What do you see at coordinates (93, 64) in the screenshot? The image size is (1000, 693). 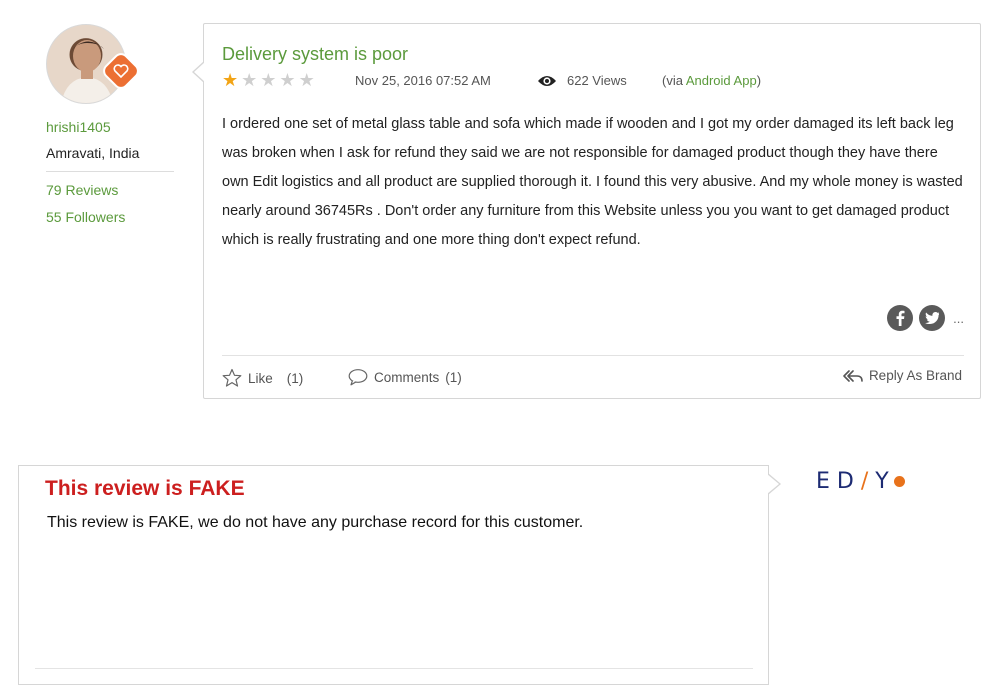 I see `reviewer-avatar` at bounding box center [93, 64].